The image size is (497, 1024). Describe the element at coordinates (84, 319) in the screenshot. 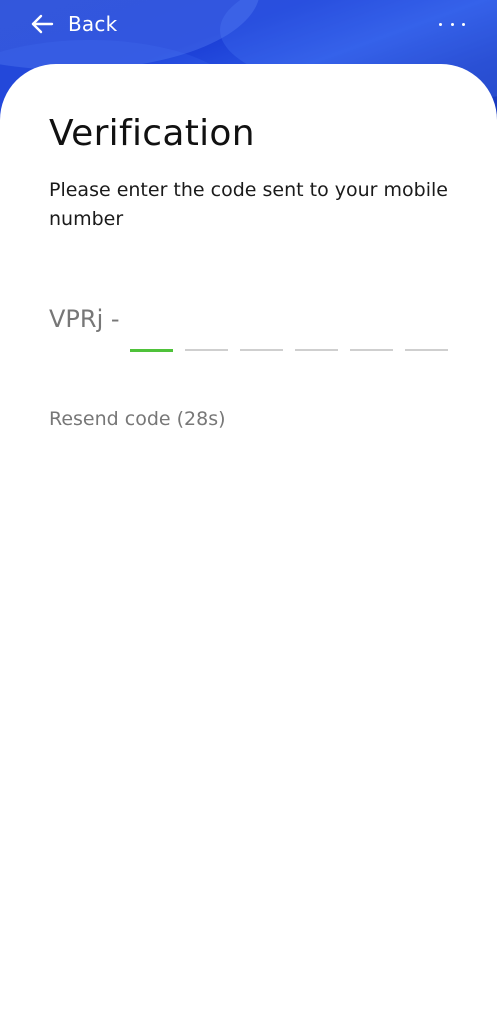

I see `code-prefix: VPRj -` at that location.